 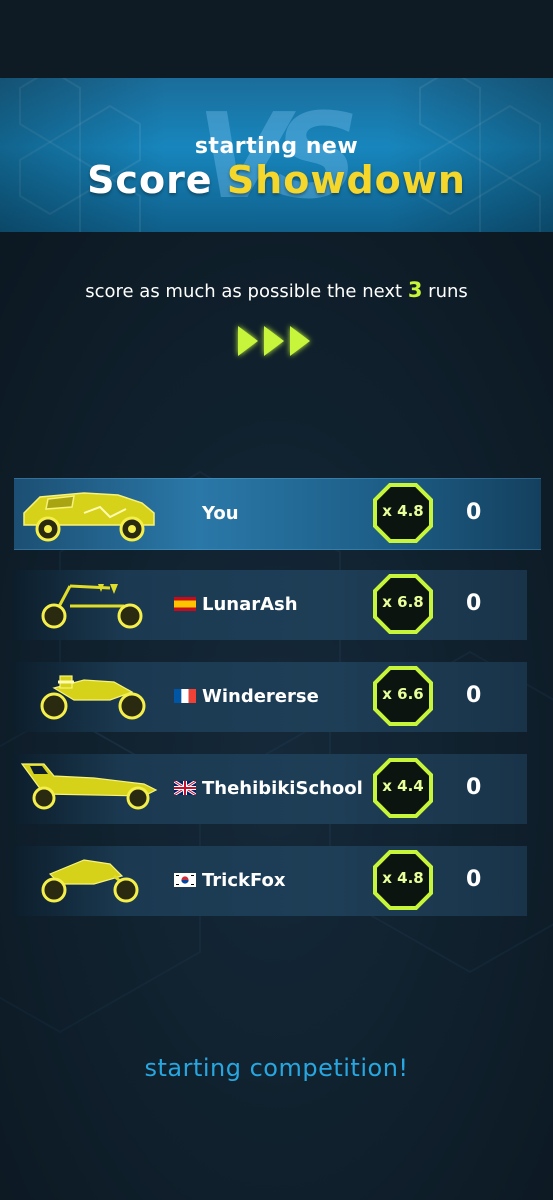 I want to click on sport-bike-icon, so click(x=90, y=881).